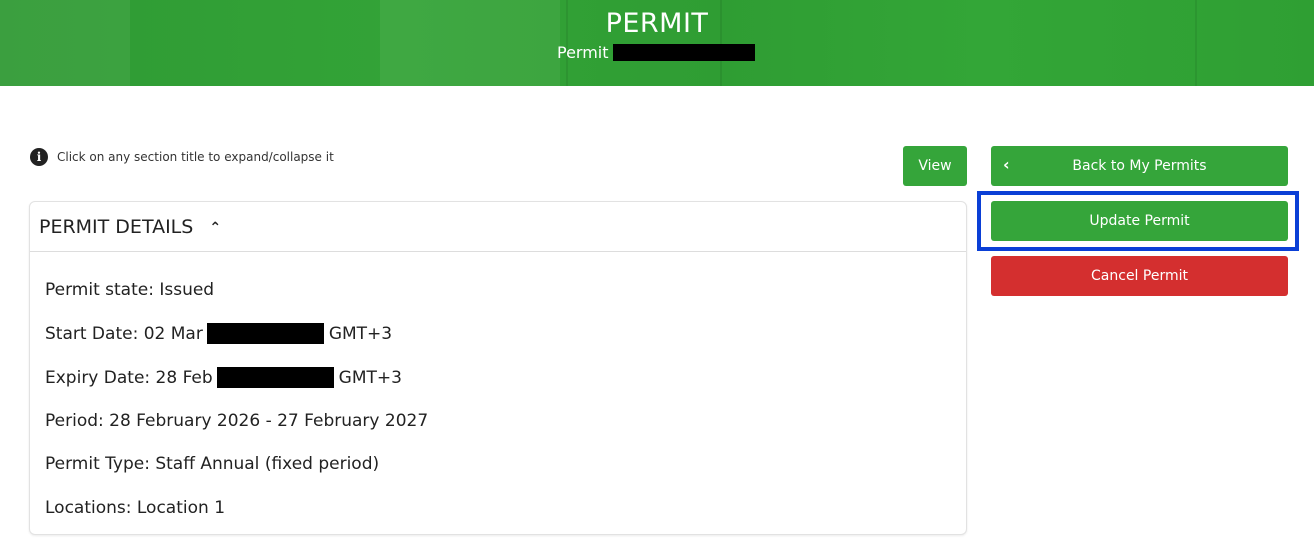 This screenshot has width=1314, height=550. Describe the element at coordinates (583, 52) in the screenshot. I see `permit-number-label: Permit` at that location.